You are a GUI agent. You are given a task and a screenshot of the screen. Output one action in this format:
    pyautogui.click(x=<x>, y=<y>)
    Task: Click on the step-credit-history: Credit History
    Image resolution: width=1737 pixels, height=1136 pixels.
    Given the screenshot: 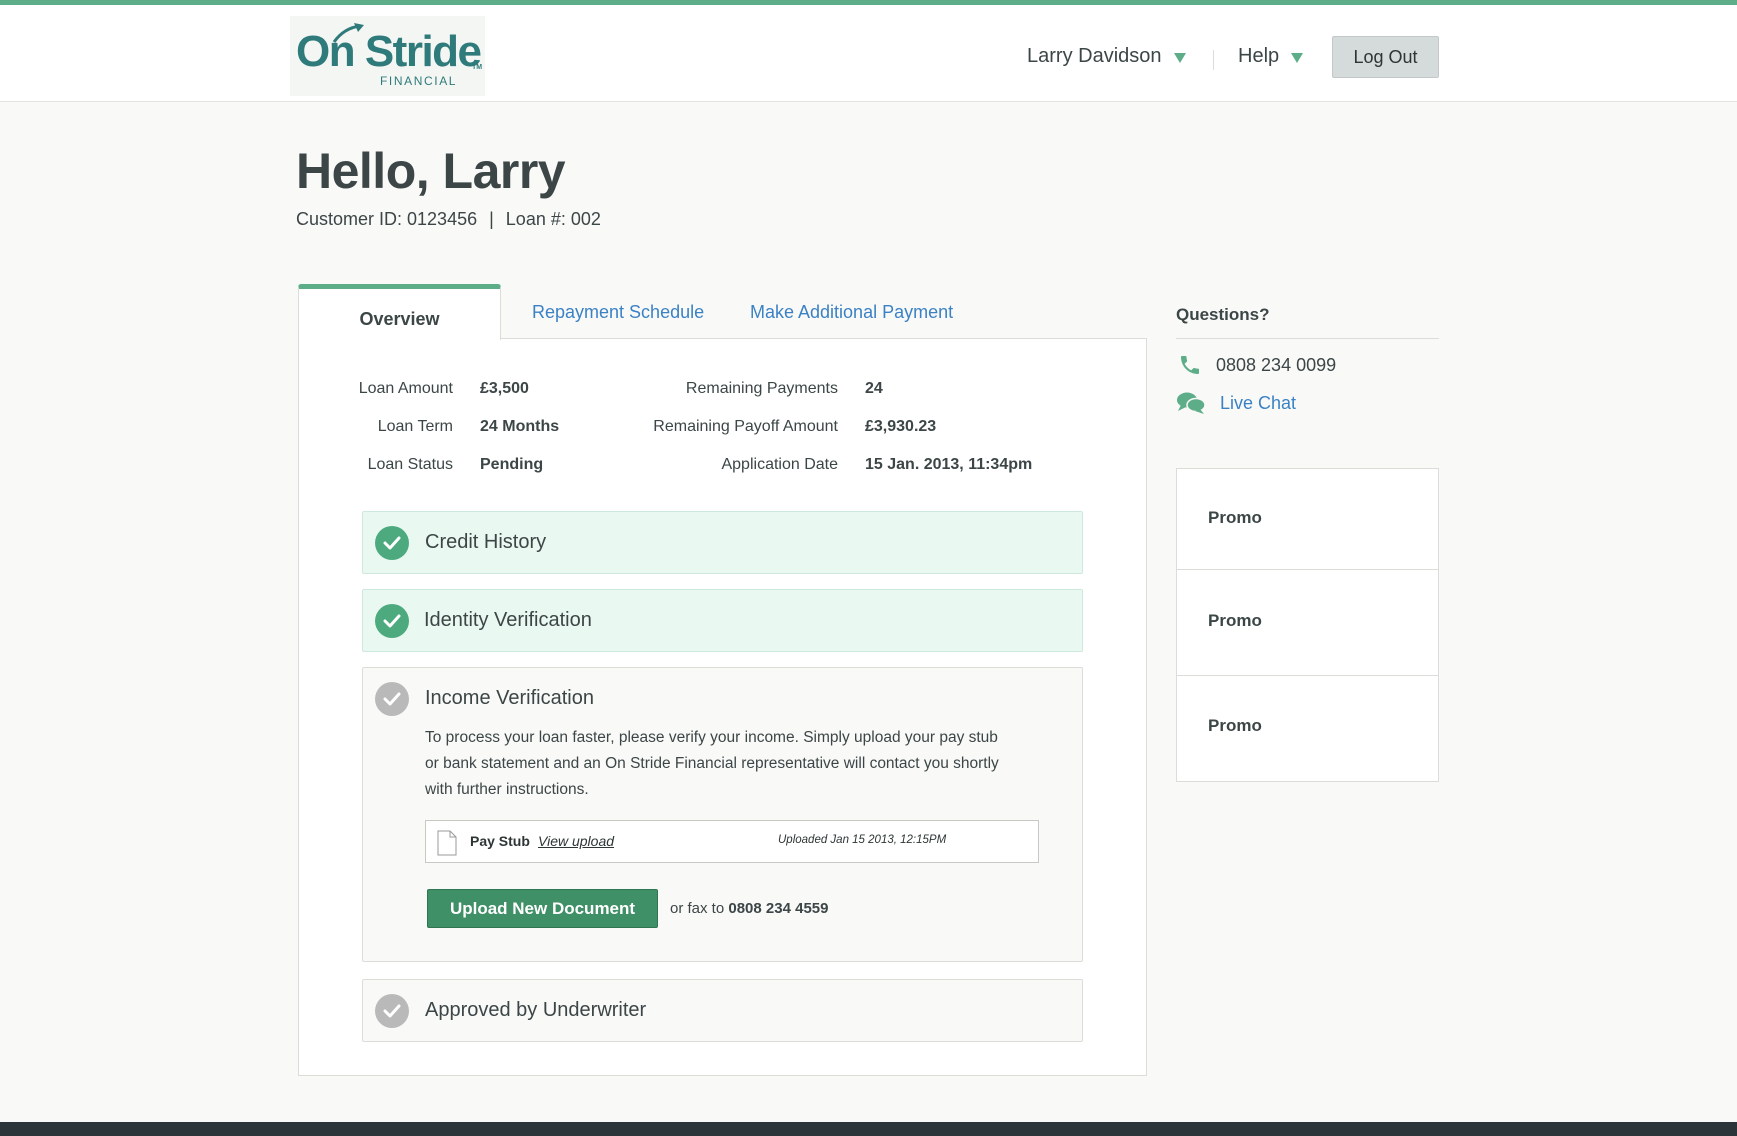 What is the action you would take?
    pyautogui.click(x=722, y=542)
    